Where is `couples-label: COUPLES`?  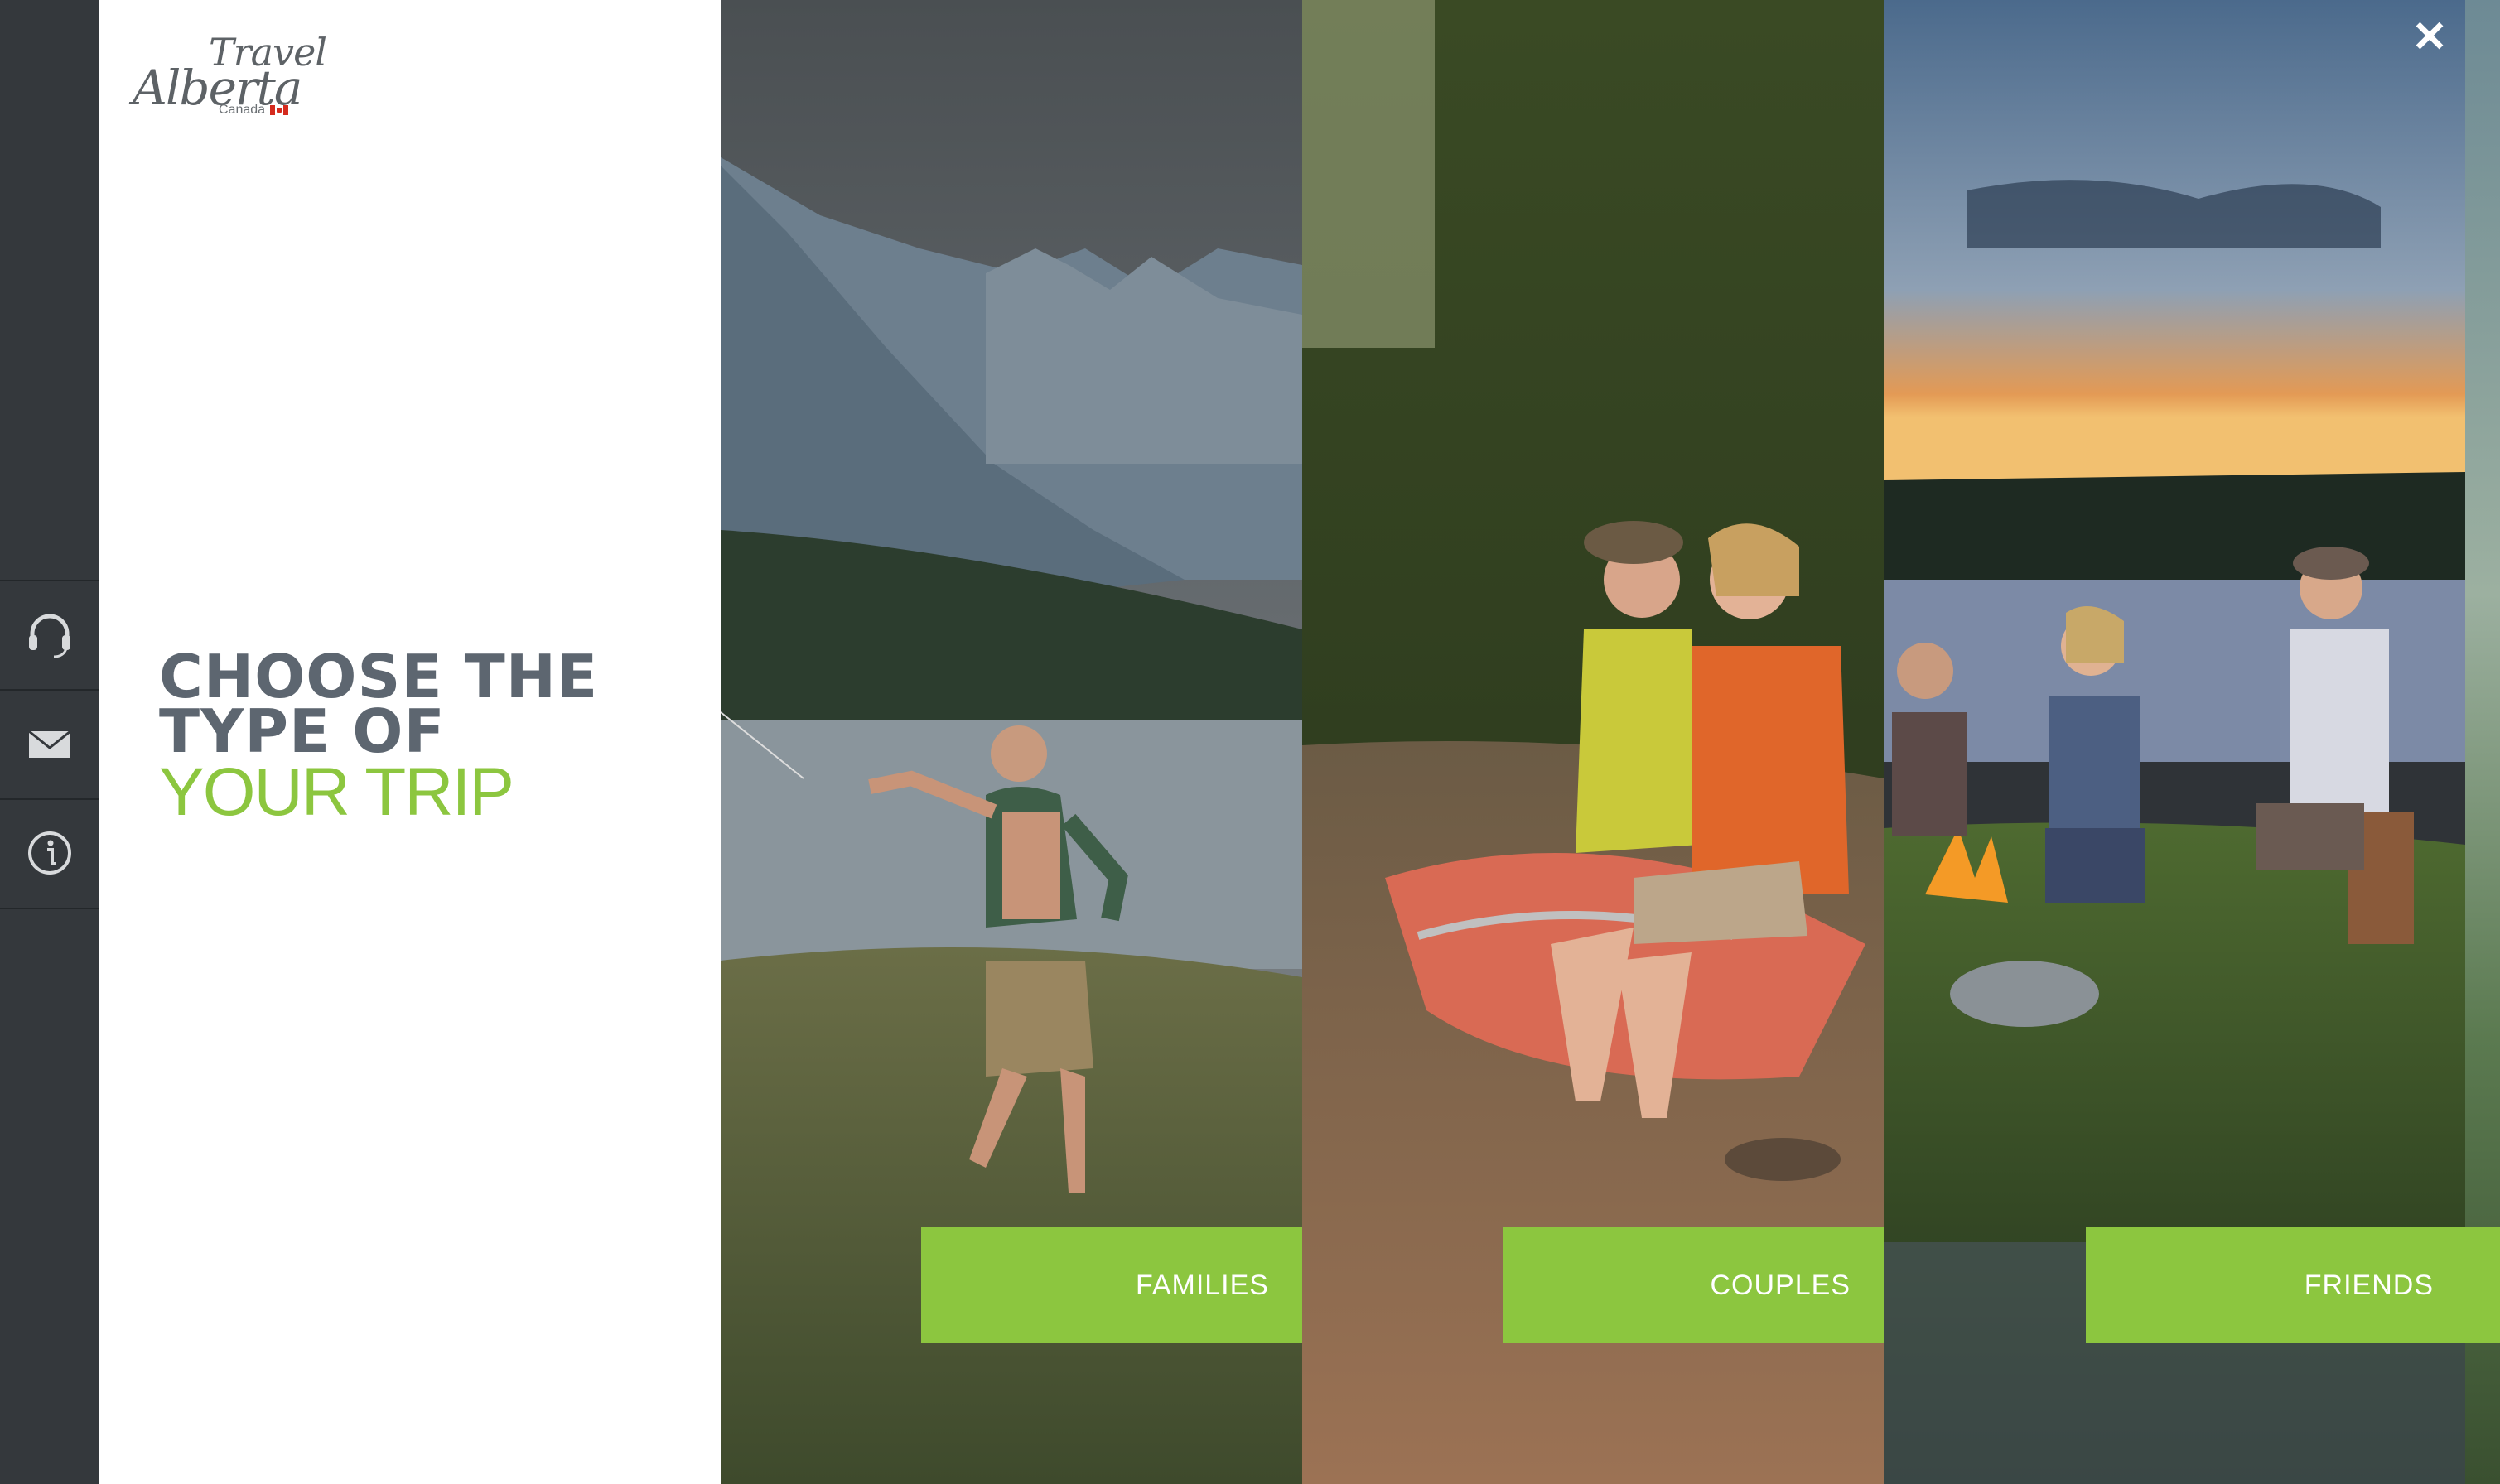
couples-label: COUPLES is located at coordinates (1781, 1285).